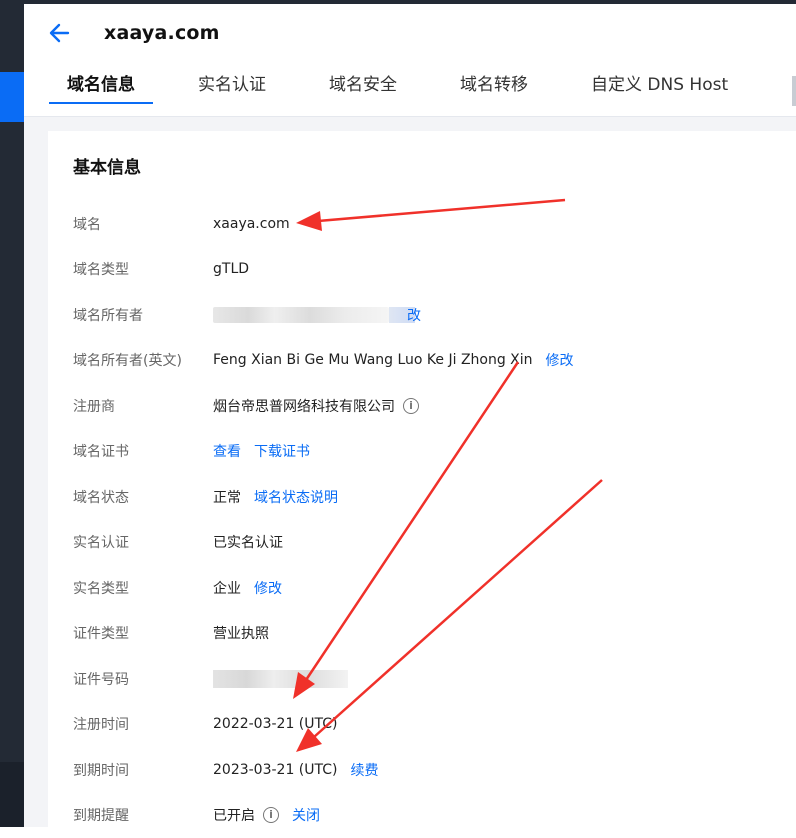 This screenshot has width=796, height=838. I want to click on value-owner: 改, so click(317, 315).